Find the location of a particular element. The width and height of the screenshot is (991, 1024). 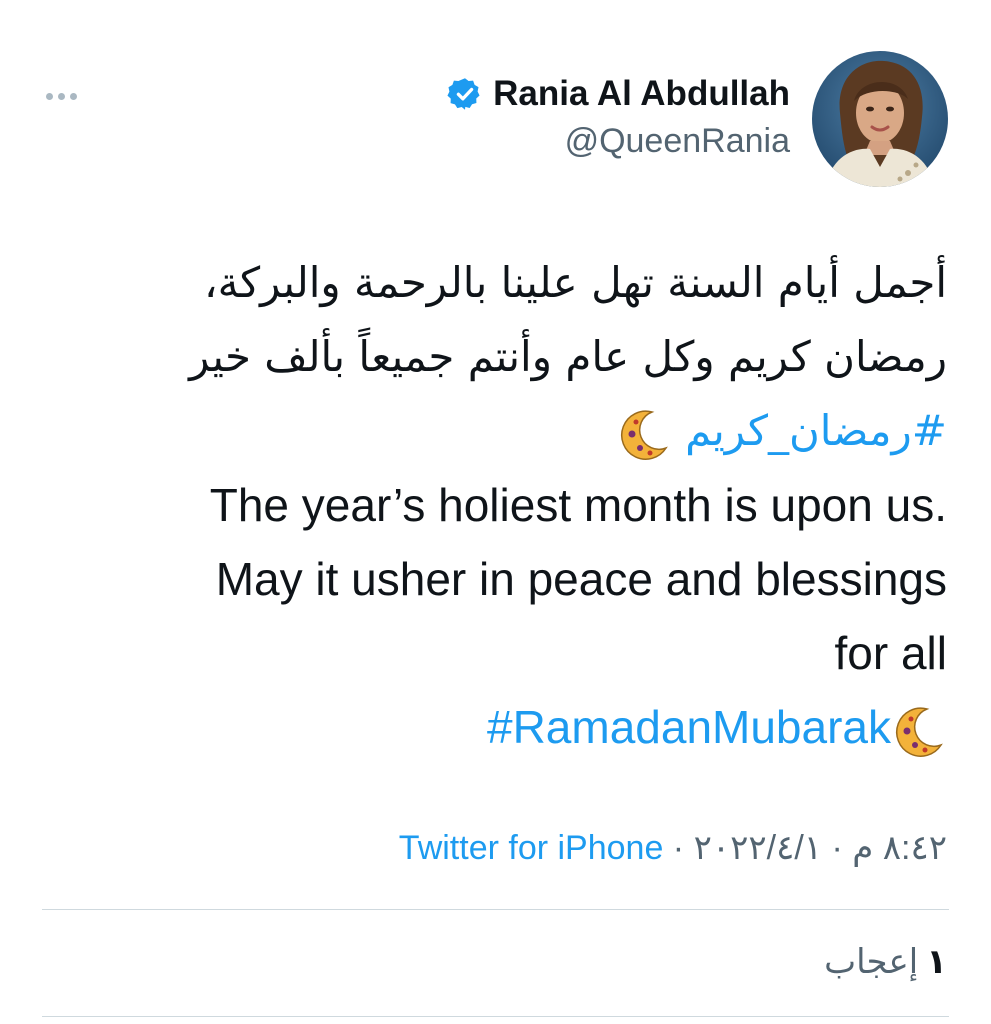

tweet-arabic-line-2: رمضان كريم وكل عام وأنتم جميعاً بألف خير is located at coordinates (568, 356).